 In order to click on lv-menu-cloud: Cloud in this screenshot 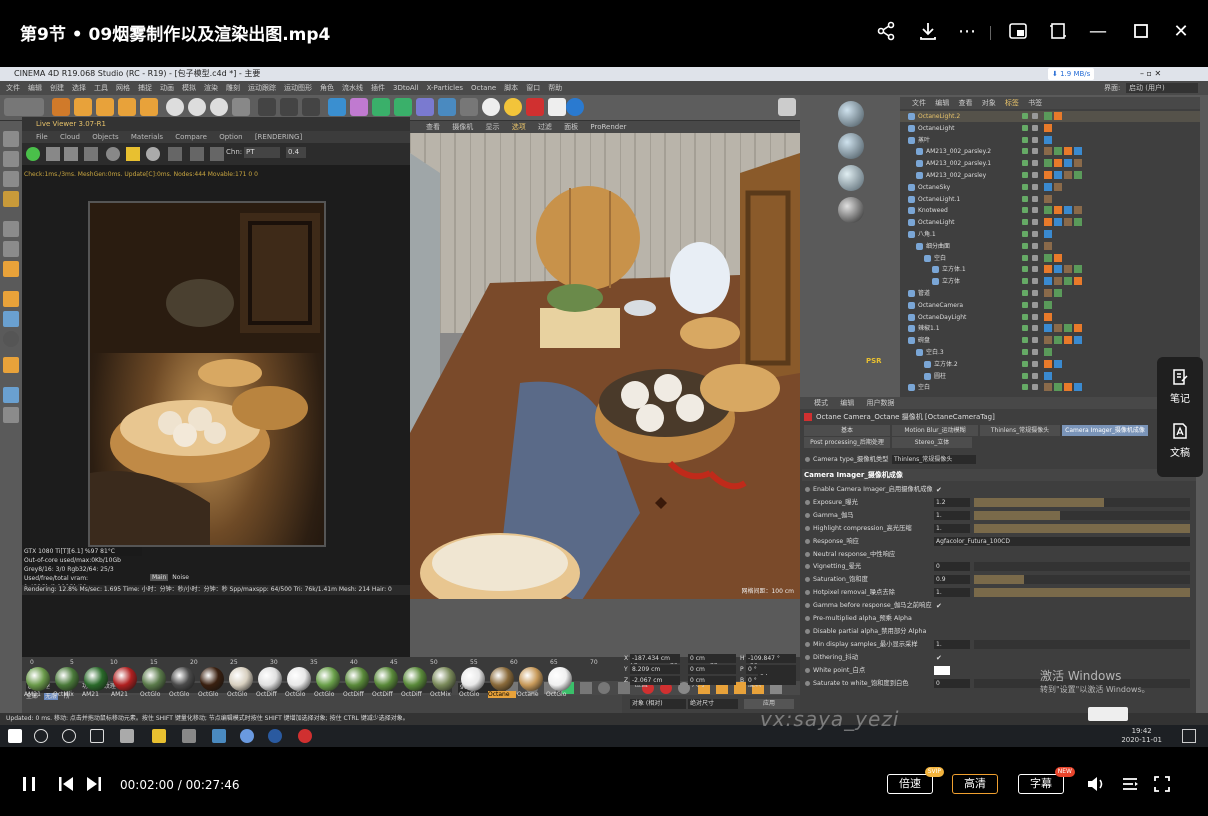, I will do `click(70, 137)`.